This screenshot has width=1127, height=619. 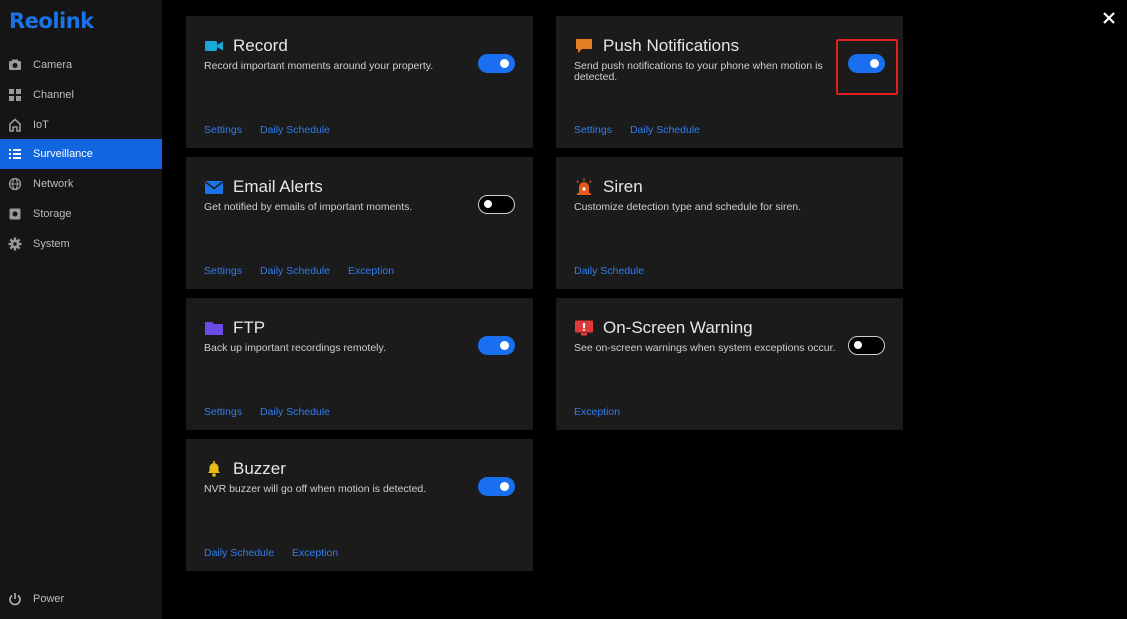 What do you see at coordinates (81, 95) in the screenshot?
I see `sidebar-item-channel: Channel` at bounding box center [81, 95].